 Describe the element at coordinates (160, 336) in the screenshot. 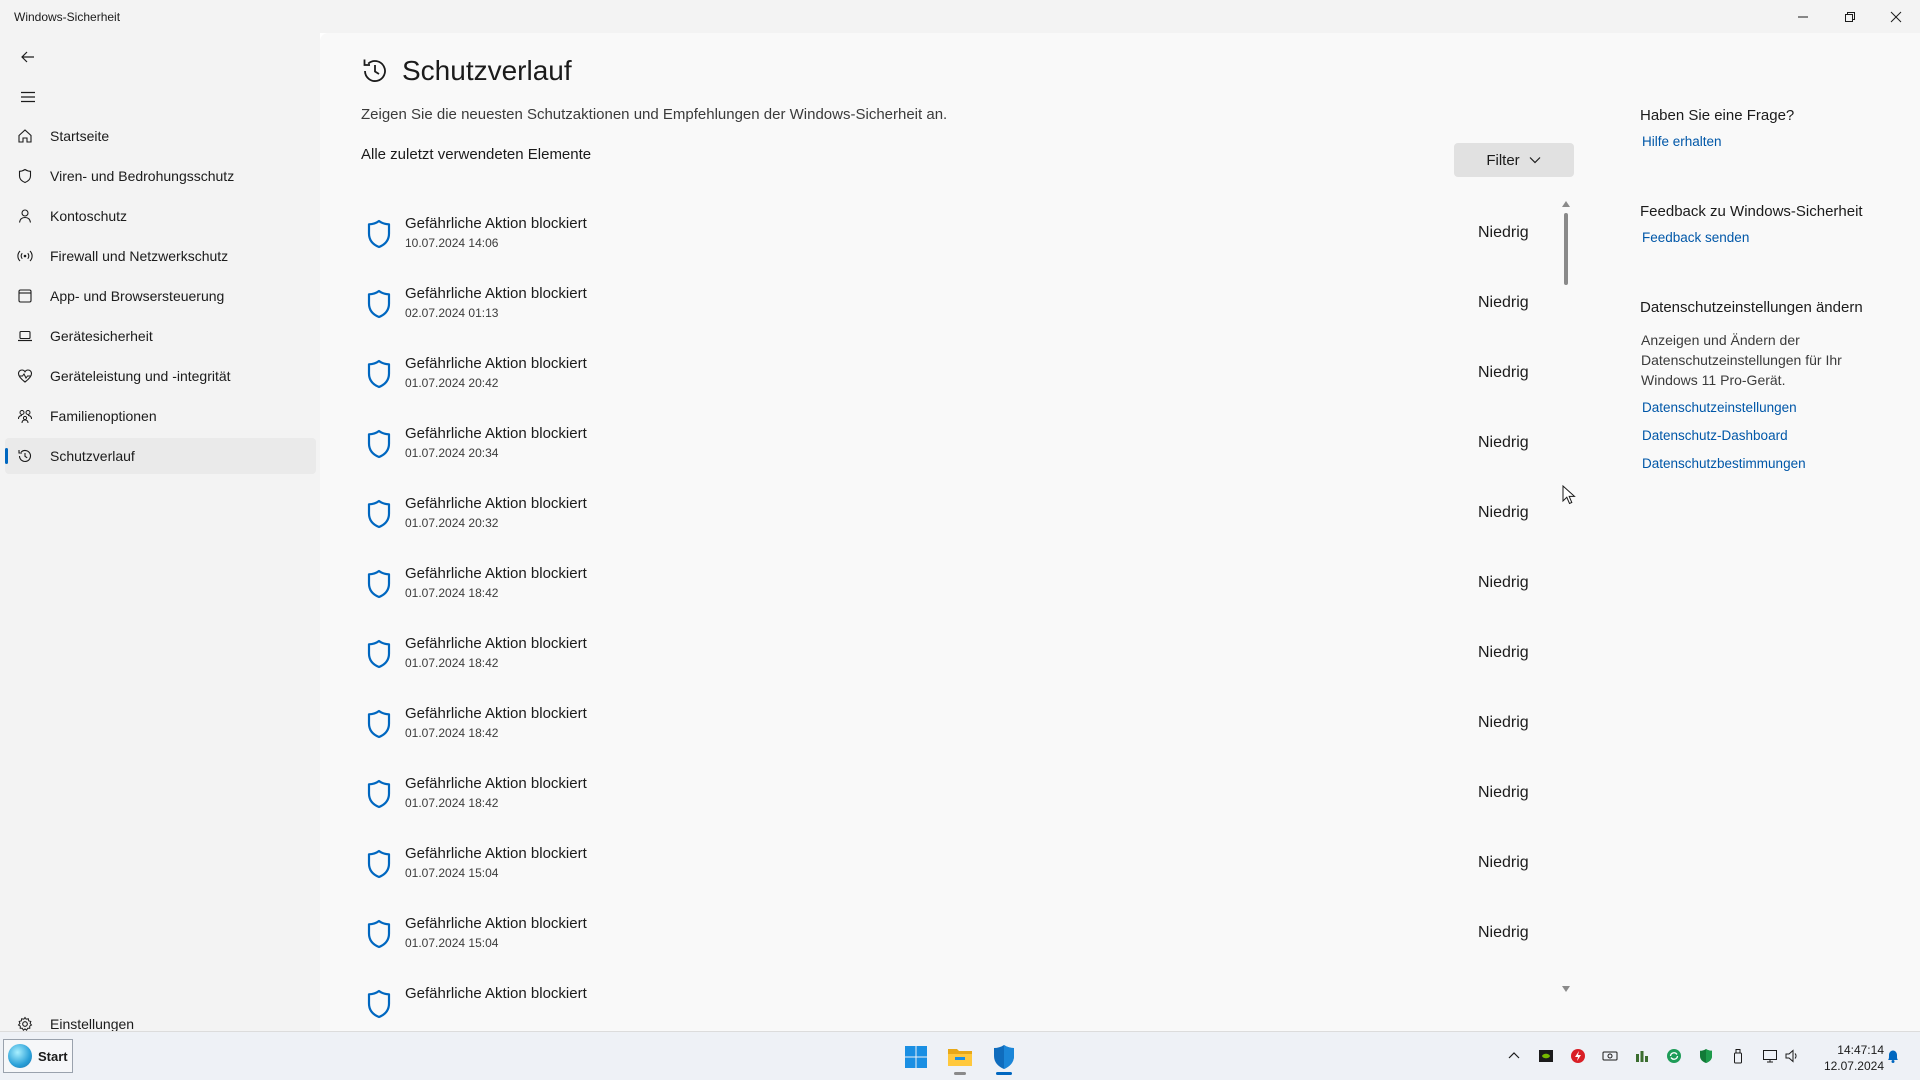

I see `sidebar-item-geraetesicherheit: Gerätesicherheit` at that location.